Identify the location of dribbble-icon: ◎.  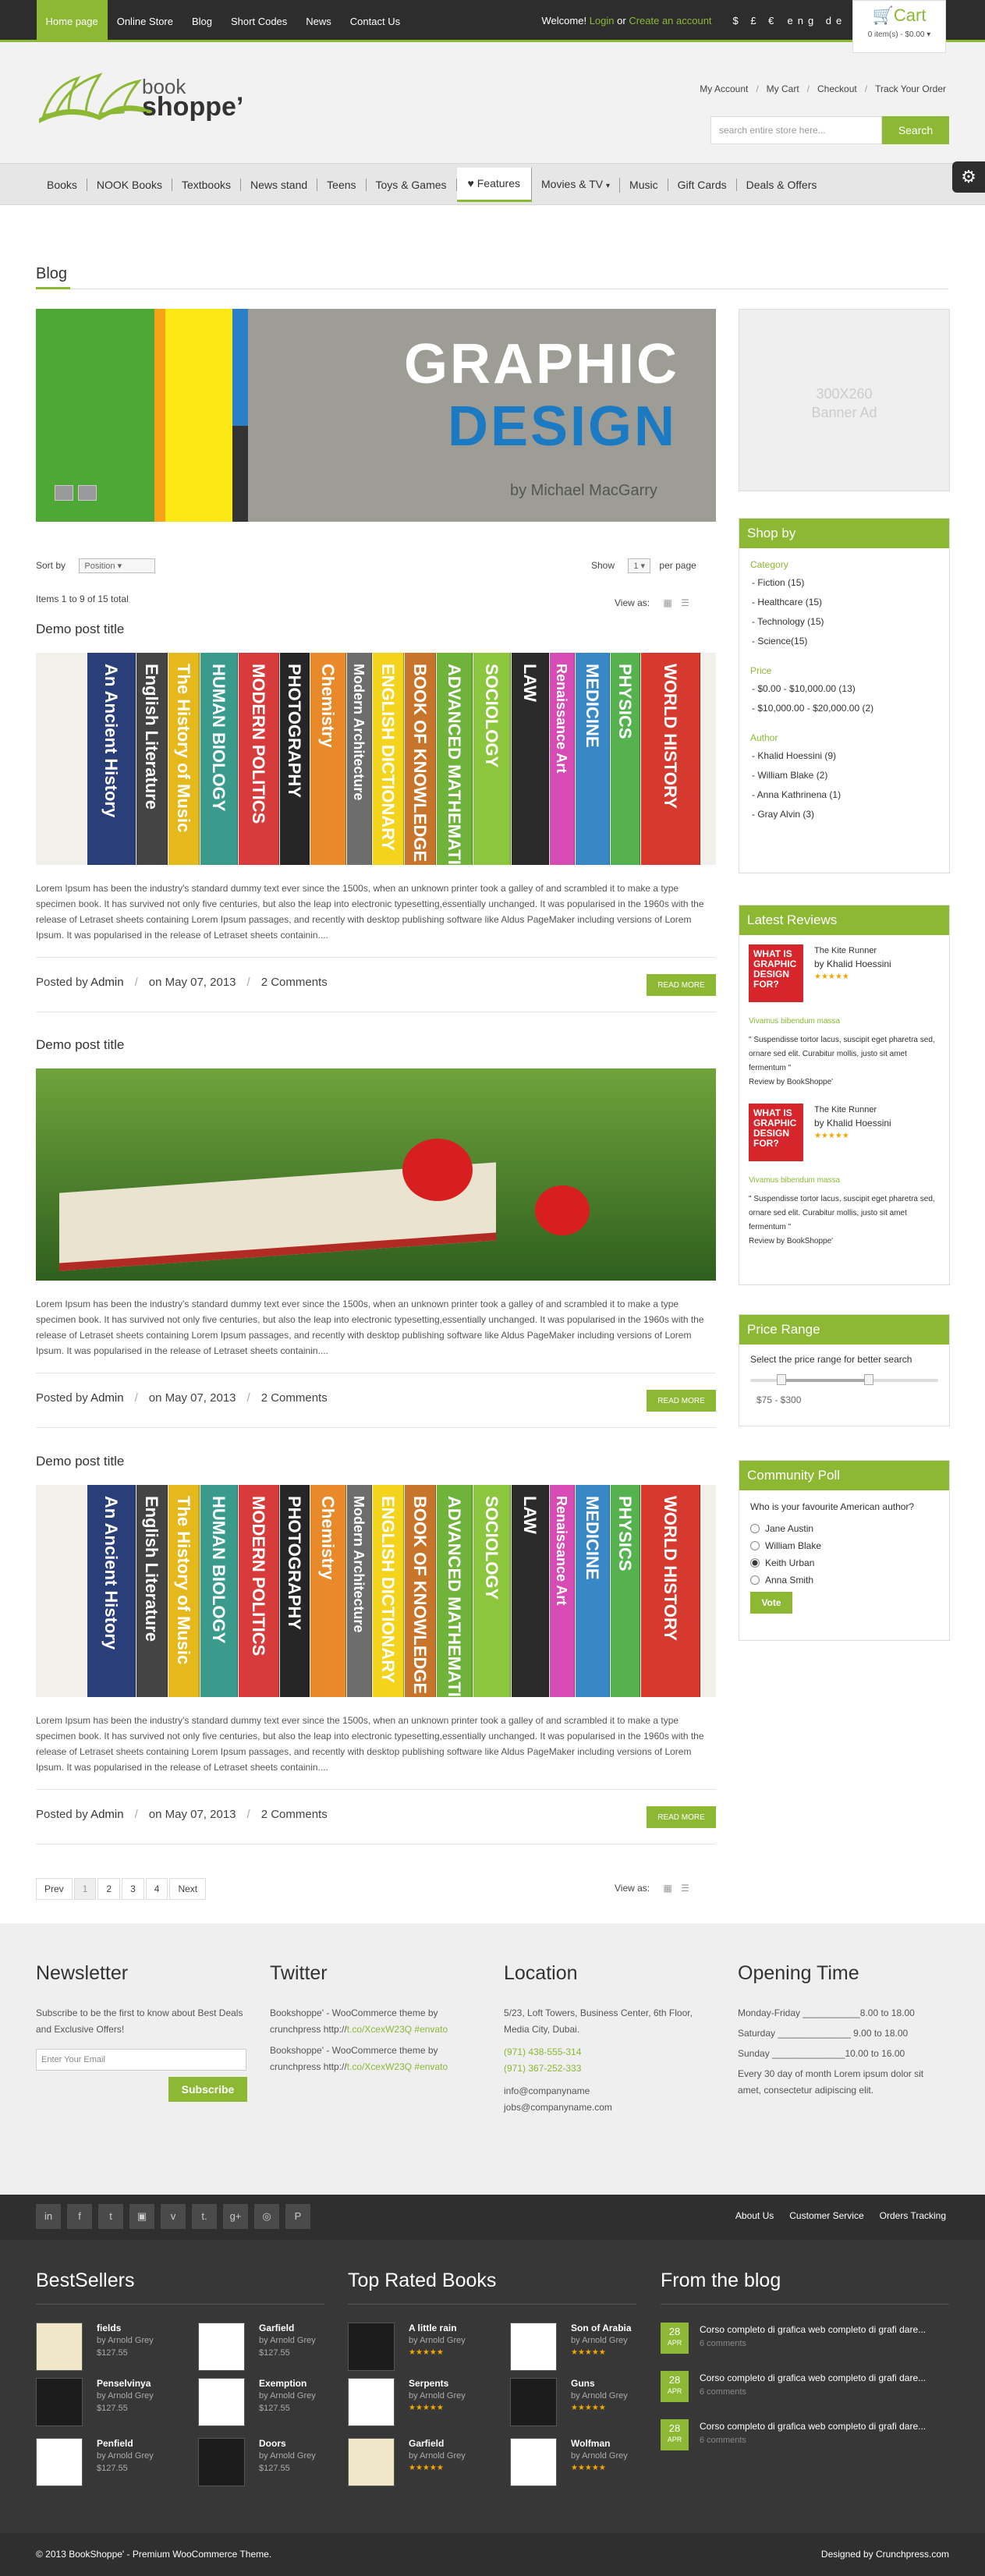
(266, 2216).